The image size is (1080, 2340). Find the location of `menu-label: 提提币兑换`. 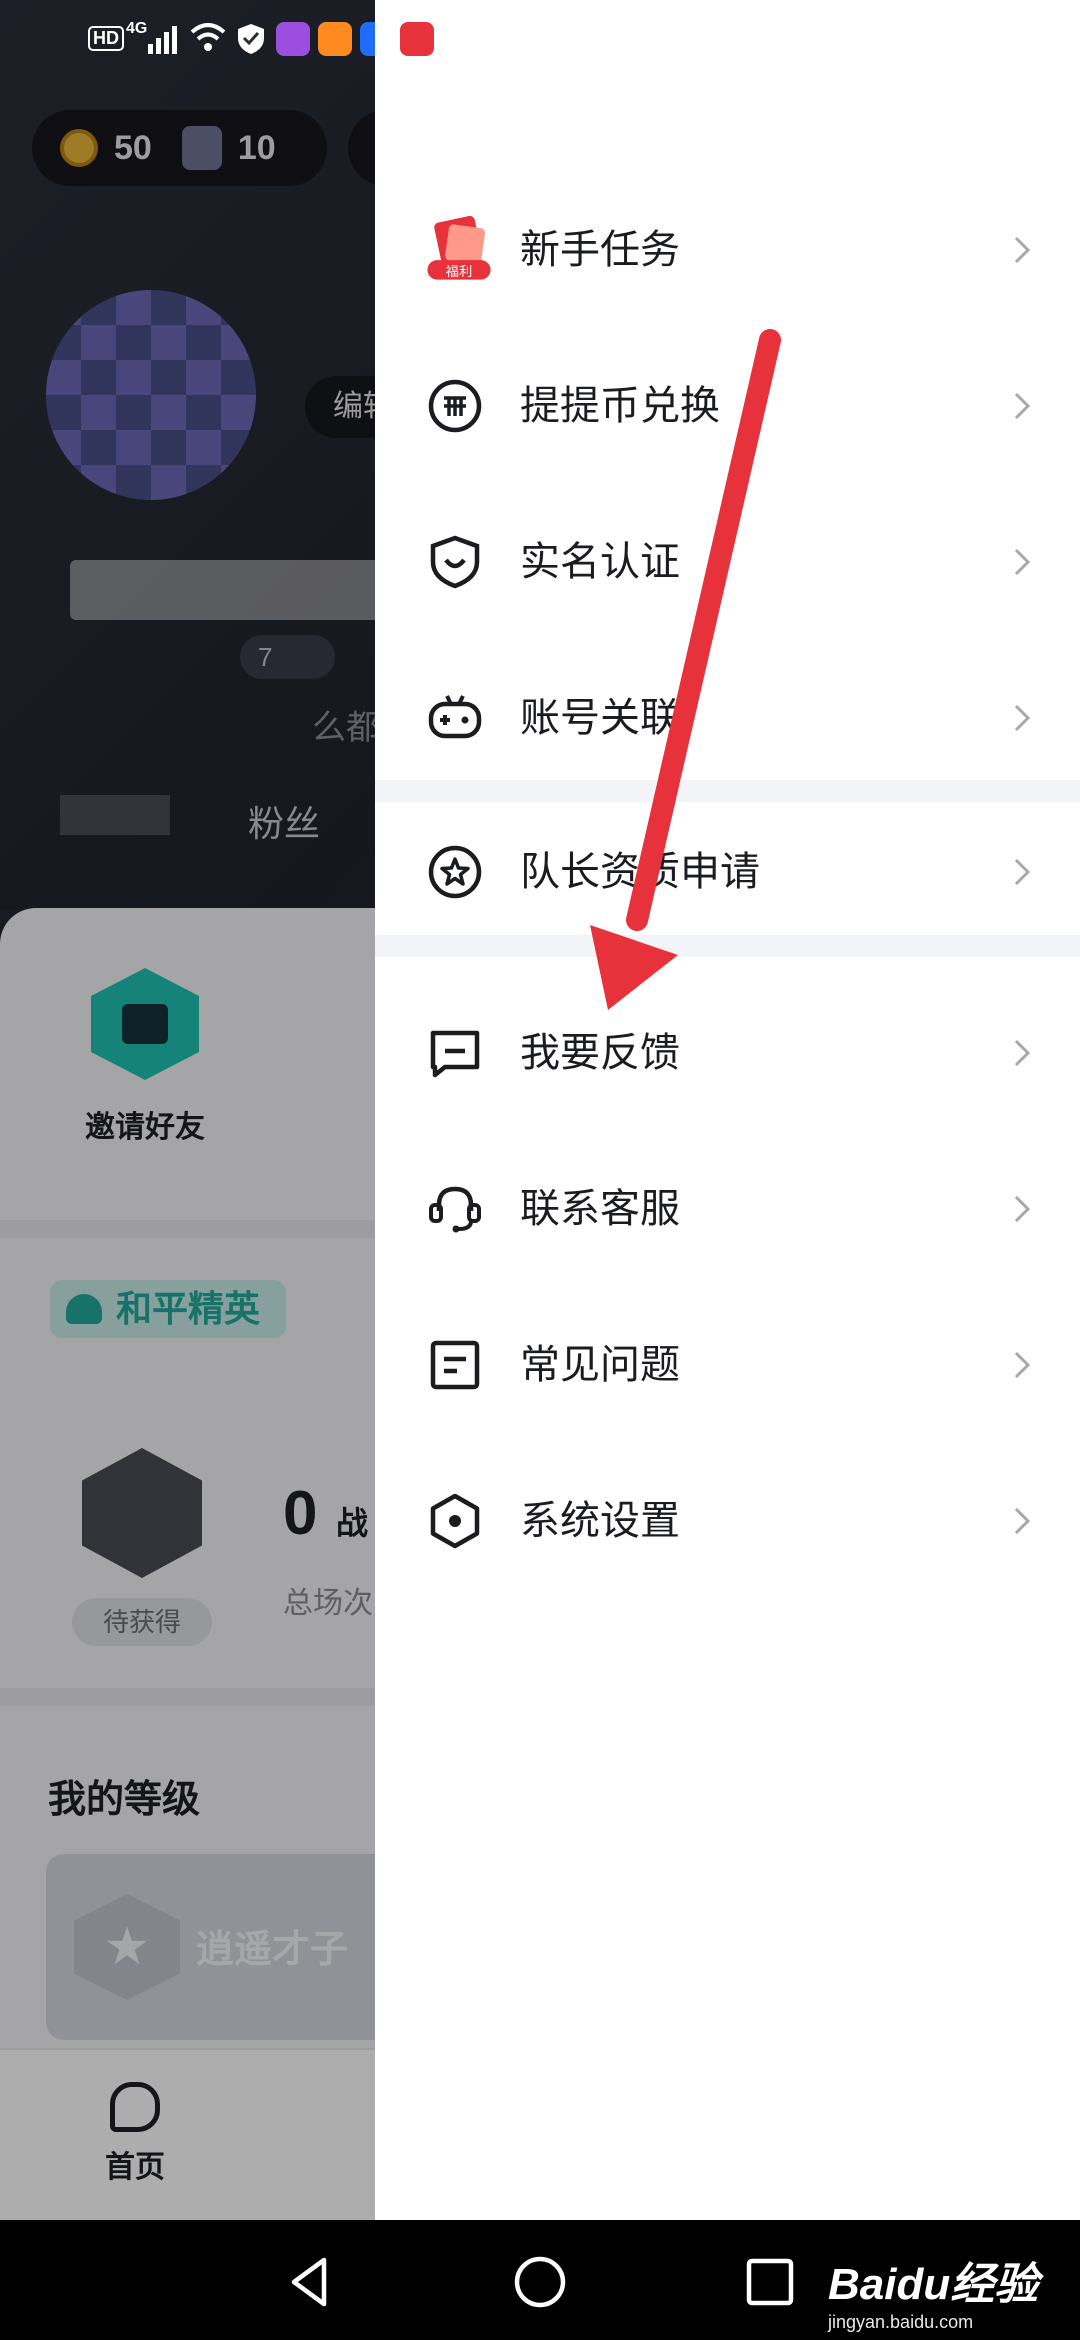

menu-label: 提提币兑换 is located at coordinates (620, 406).